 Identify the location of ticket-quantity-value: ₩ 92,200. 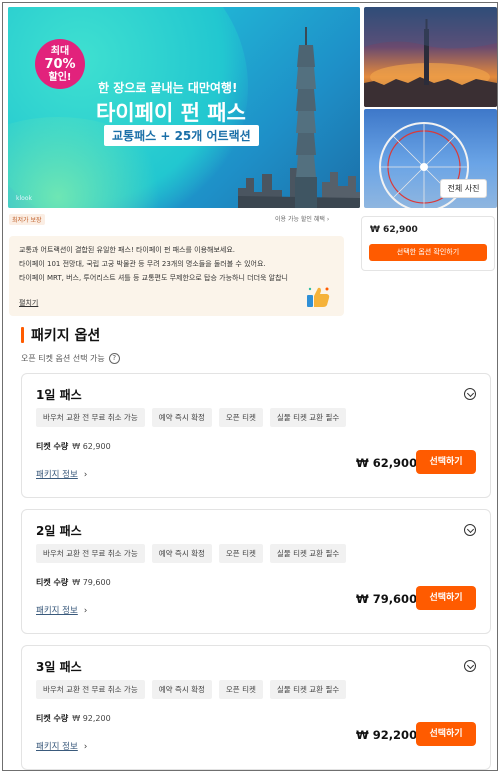
(91, 718).